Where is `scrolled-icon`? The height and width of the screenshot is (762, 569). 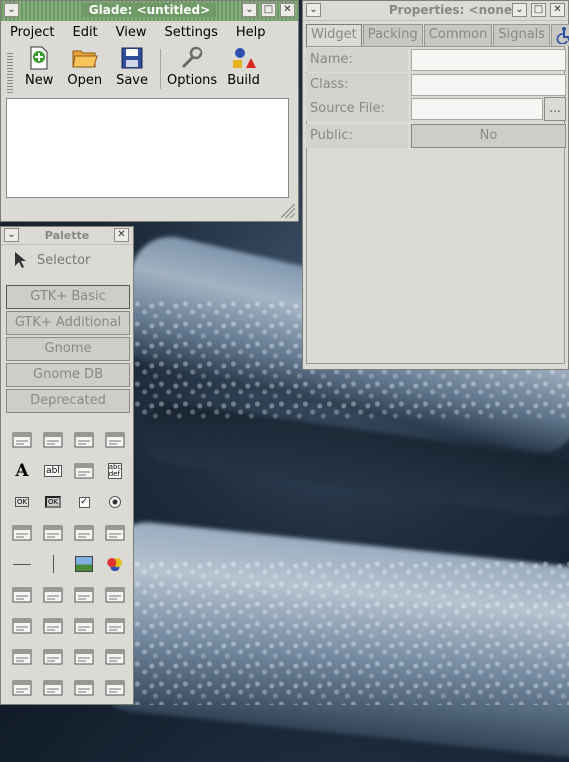 scrolled-icon is located at coordinates (84, 688).